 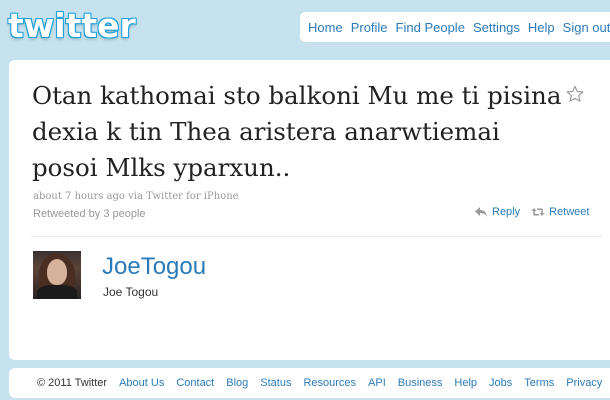 I want to click on author-full-name: Joe Togou, so click(x=131, y=292).